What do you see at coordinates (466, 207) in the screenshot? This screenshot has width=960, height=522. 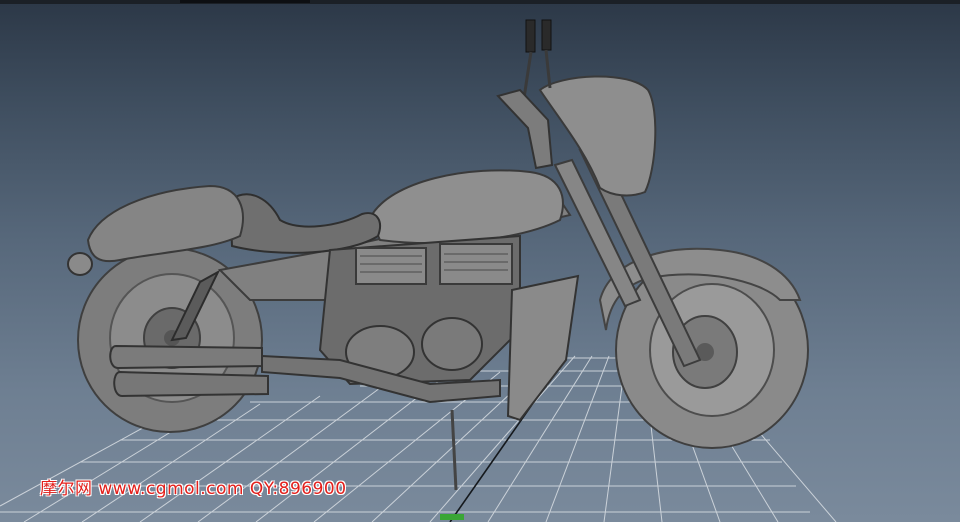 I see `fuel-tank` at bounding box center [466, 207].